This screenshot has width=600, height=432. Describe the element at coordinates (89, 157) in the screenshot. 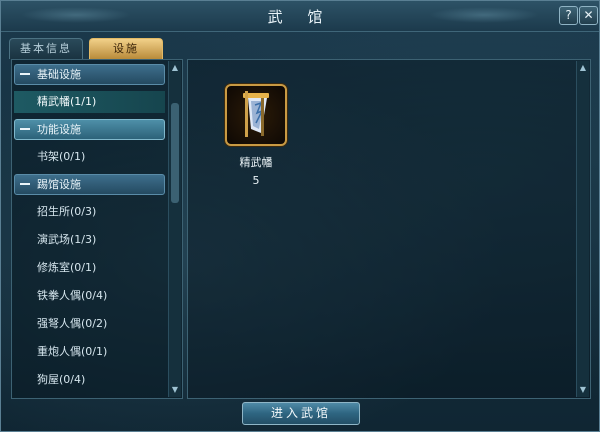

I see `list-item-bookshelf: 书架(0/1)` at that location.